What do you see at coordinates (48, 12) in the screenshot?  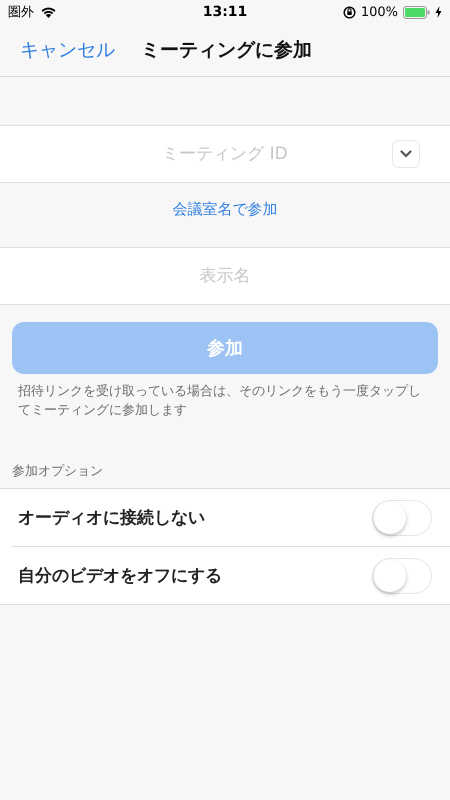 I see `wifi-icon` at bounding box center [48, 12].